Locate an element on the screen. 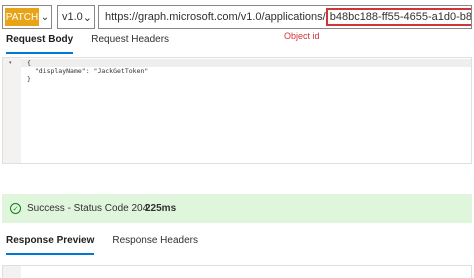 The height and width of the screenshot is (278, 474). http-method-label: PATCH is located at coordinates (22, 17).